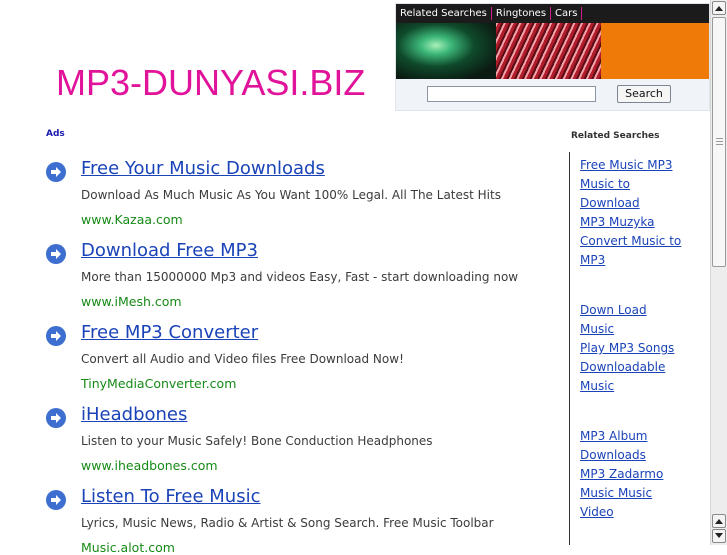 The width and height of the screenshot is (727, 555). I want to click on related-search-link: Downloadable, so click(622, 367).